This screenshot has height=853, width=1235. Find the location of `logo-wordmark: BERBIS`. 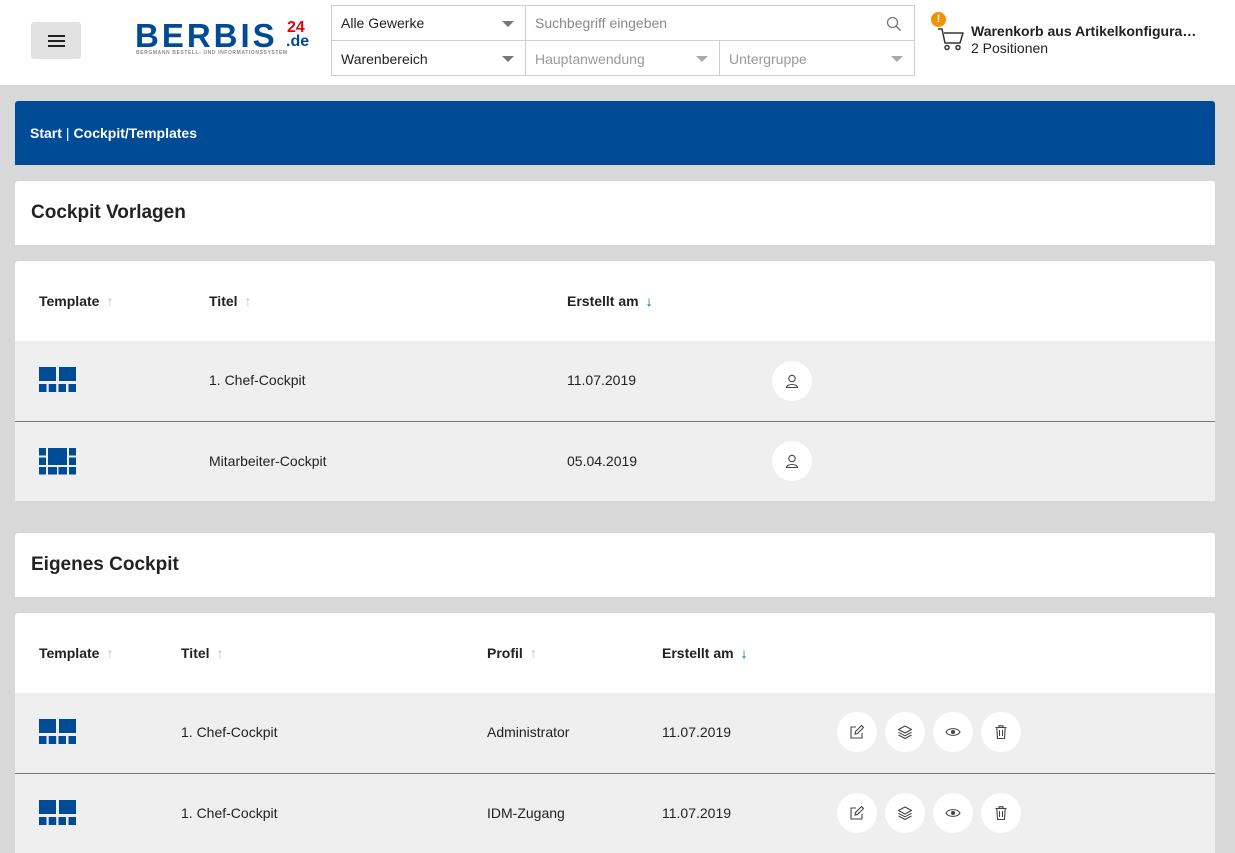

logo-wordmark: BERBIS is located at coordinates (206, 35).